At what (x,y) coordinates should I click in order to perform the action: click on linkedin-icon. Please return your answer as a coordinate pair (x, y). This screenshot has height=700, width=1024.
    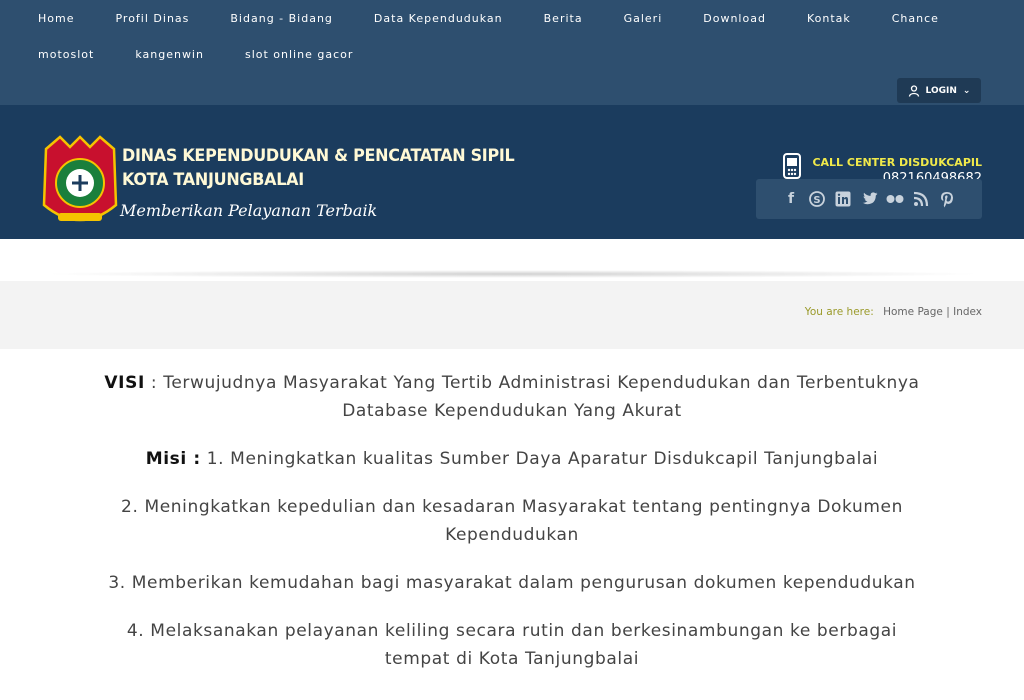
    Looking at the image, I should click on (843, 199).